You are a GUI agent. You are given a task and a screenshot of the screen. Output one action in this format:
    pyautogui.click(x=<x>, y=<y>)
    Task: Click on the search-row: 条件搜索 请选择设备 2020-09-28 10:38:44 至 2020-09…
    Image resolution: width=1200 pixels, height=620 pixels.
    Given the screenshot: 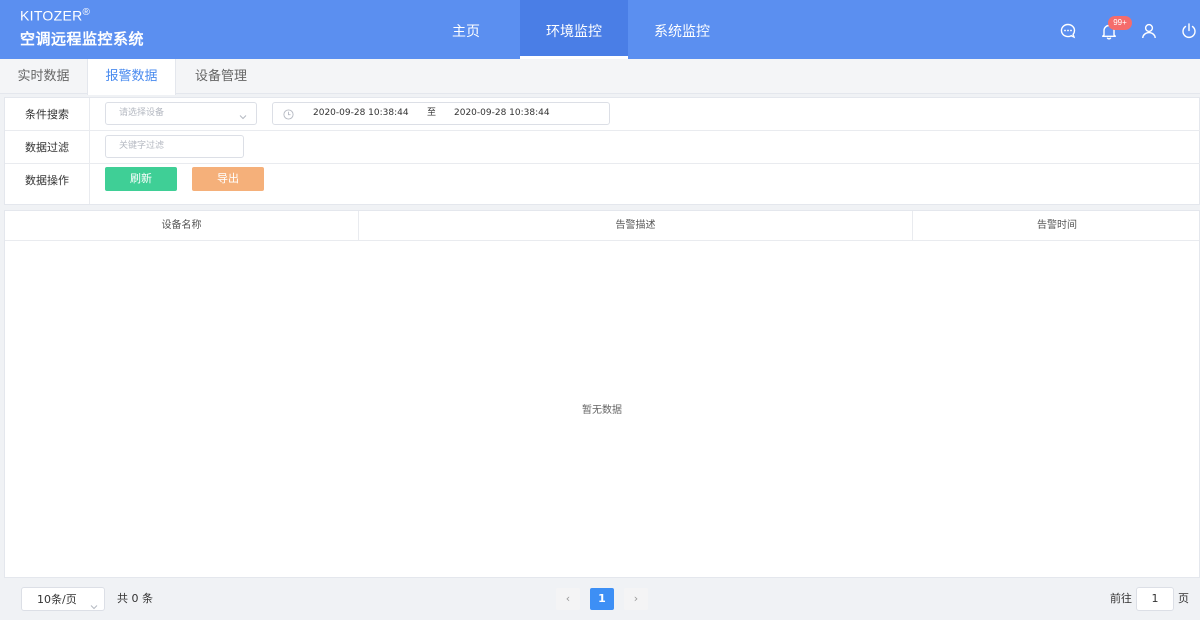 What is the action you would take?
    pyautogui.click(x=602, y=114)
    